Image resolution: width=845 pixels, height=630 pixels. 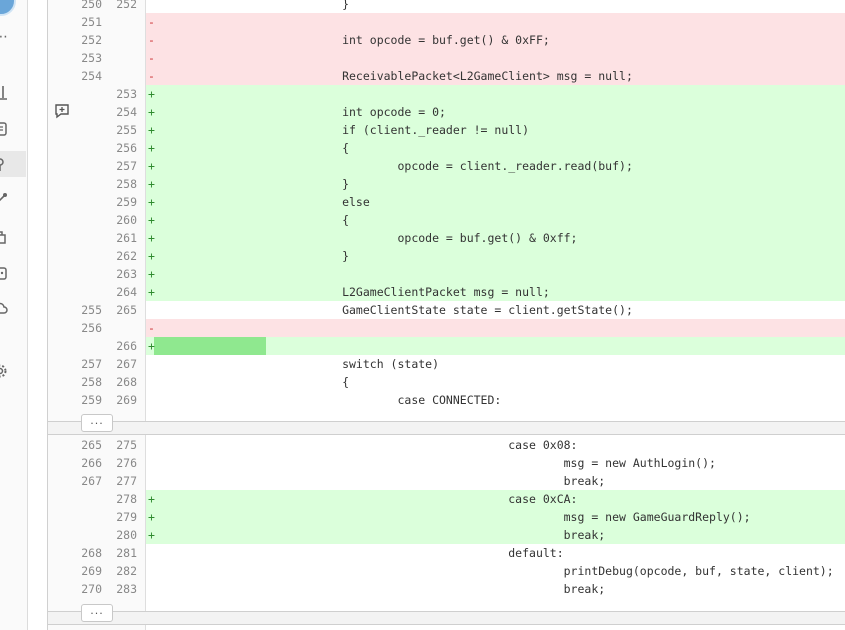 I want to click on old-line-number: 269, so click(x=87, y=571).